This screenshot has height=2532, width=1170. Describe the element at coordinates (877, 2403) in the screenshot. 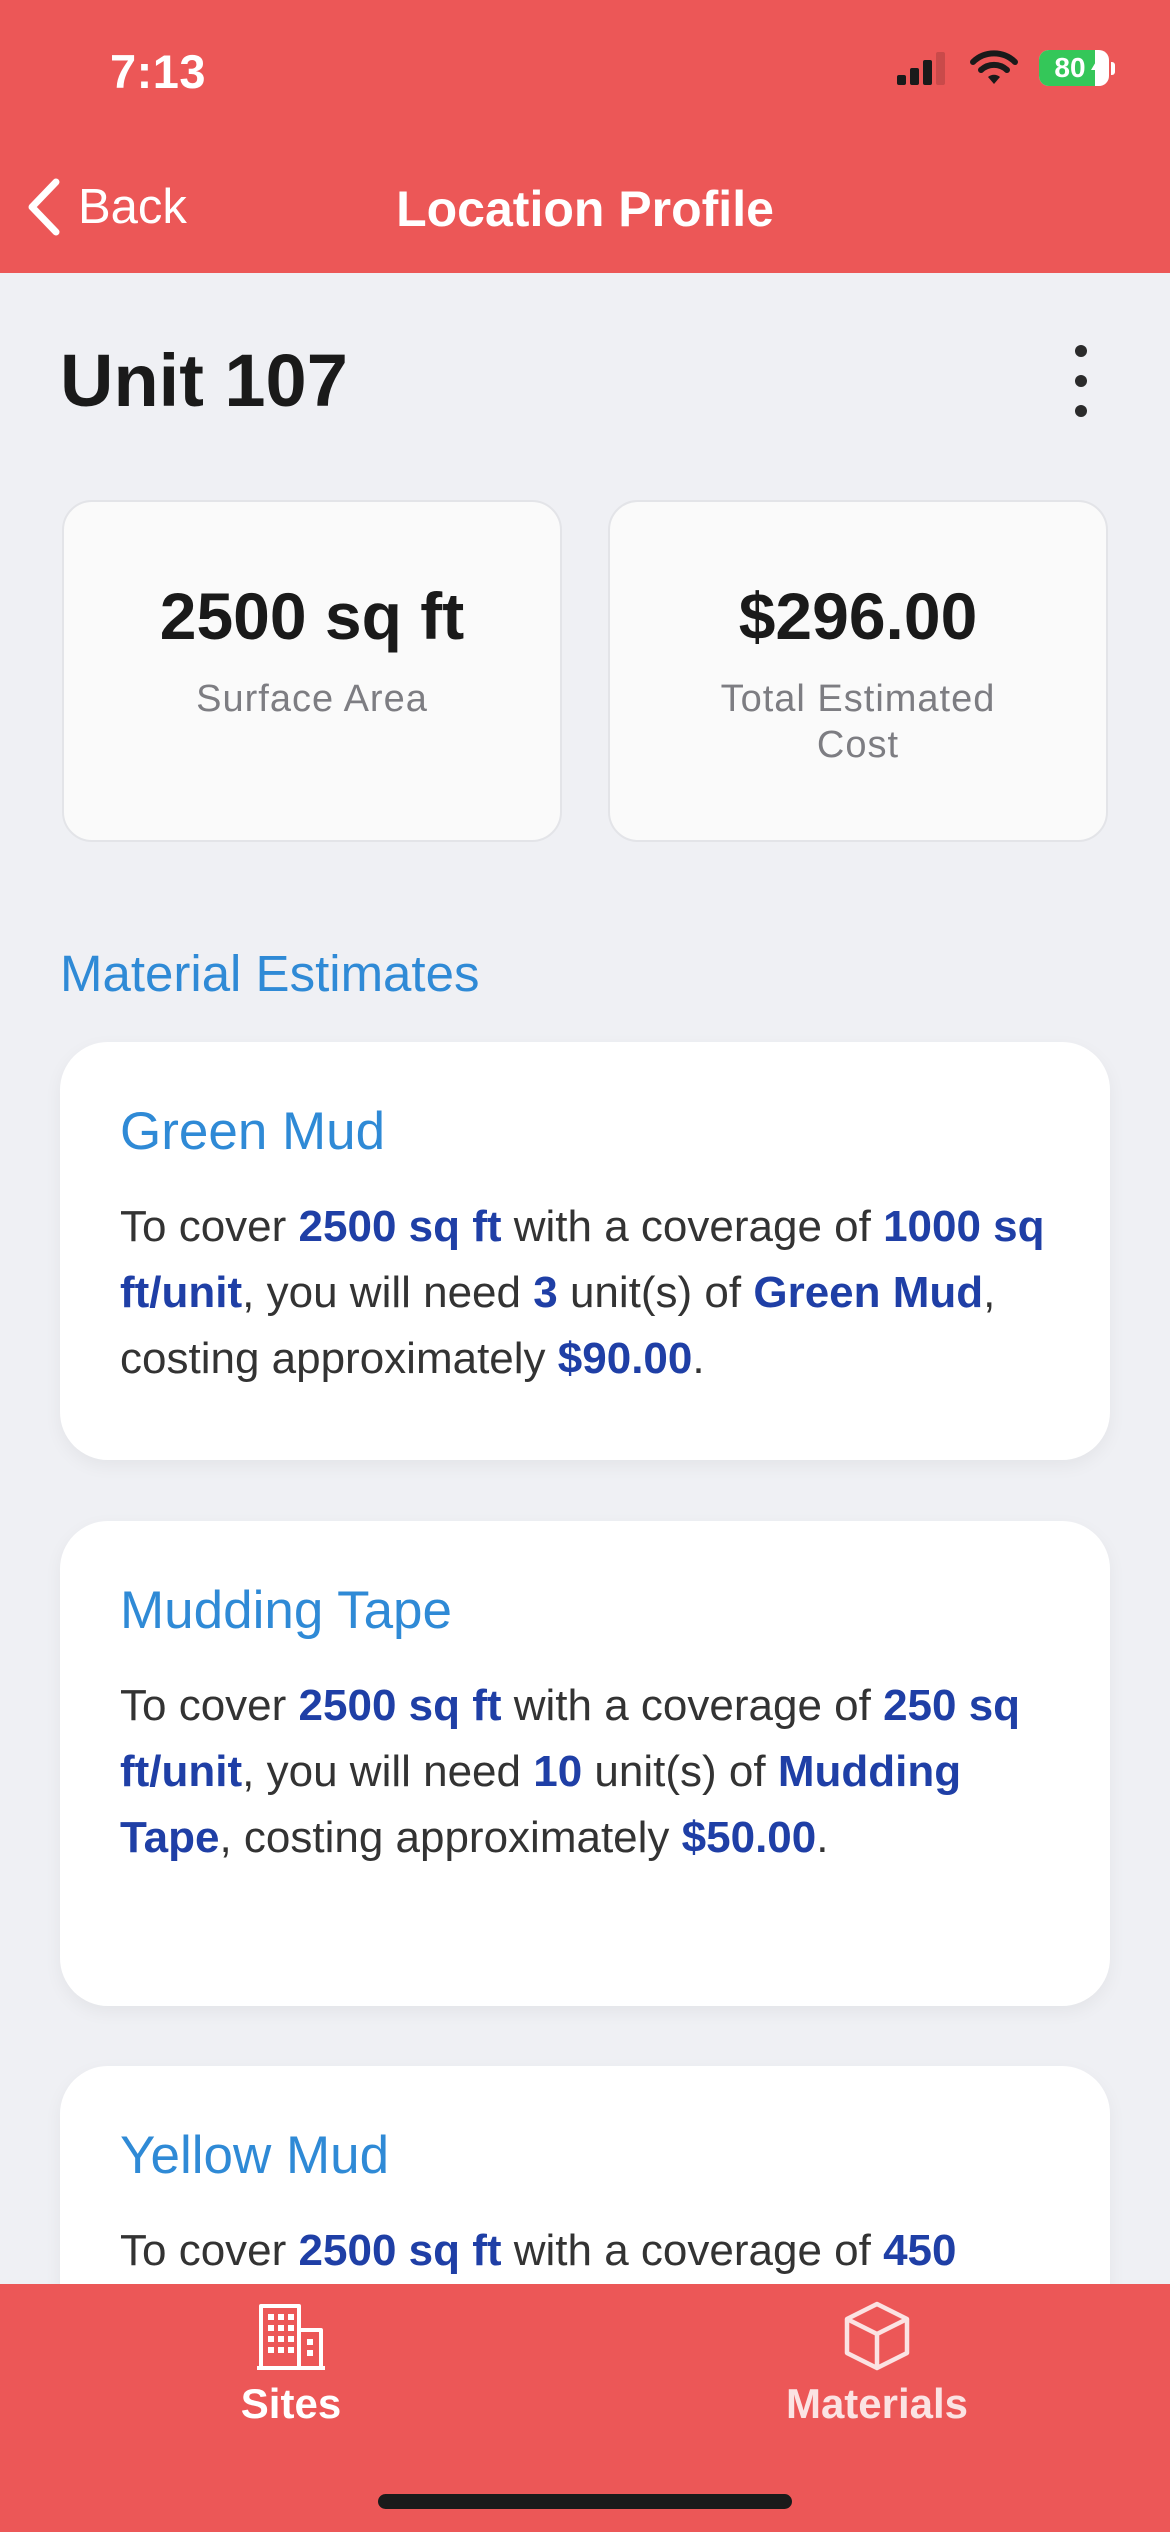

I see `tab-materials-label: Materials` at that location.